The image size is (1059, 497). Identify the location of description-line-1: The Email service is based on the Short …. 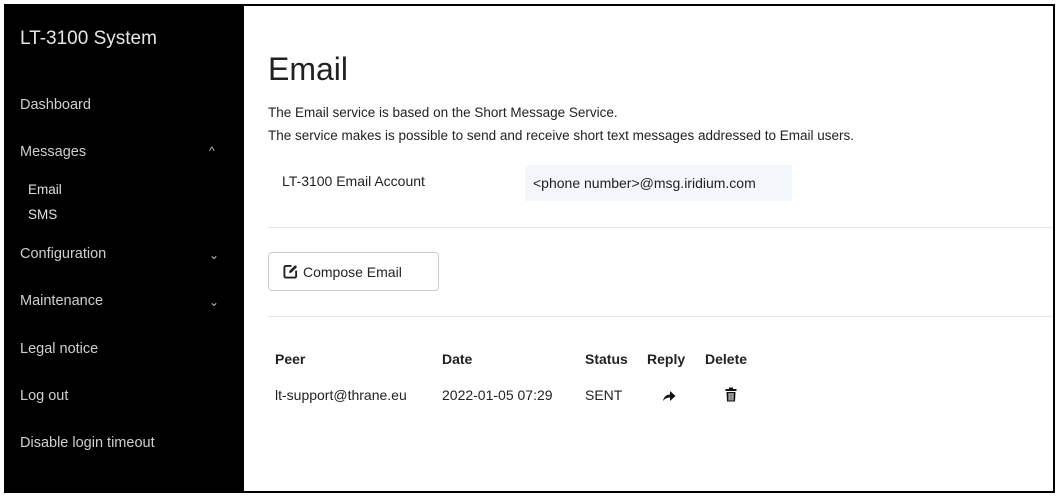
(443, 112).